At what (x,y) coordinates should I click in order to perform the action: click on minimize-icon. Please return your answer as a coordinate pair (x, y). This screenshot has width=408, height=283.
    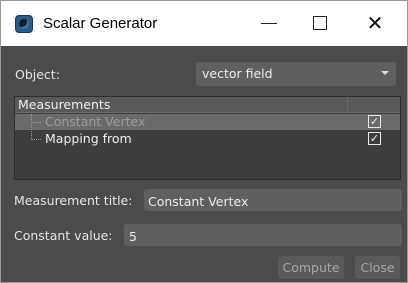
    Looking at the image, I should click on (269, 23).